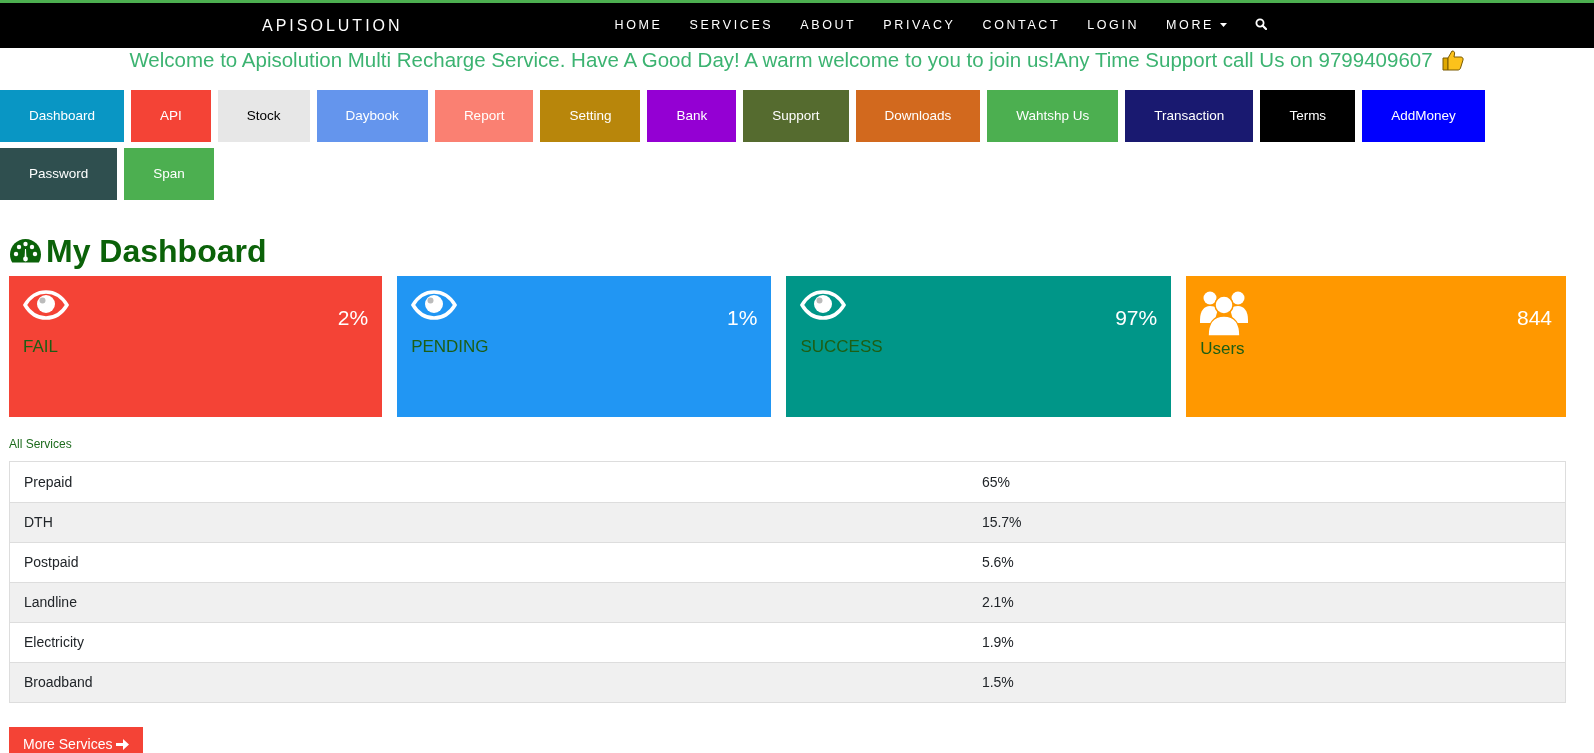 The image size is (1594, 753). I want to click on table-cell: Postpaid, so click(51, 562).